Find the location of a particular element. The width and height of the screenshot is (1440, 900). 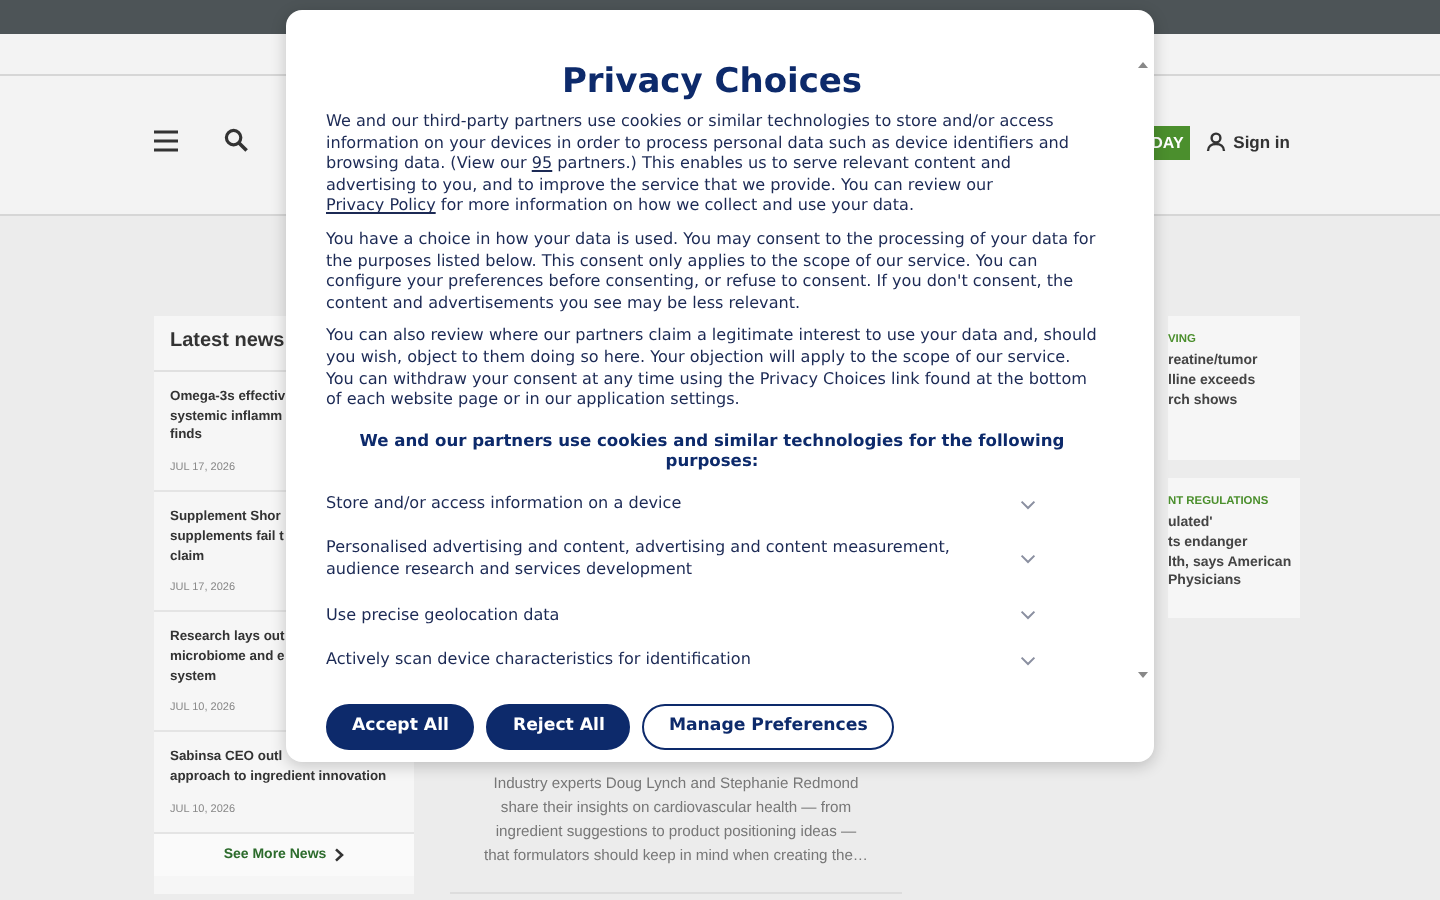

user-icon is located at coordinates (1215, 142).